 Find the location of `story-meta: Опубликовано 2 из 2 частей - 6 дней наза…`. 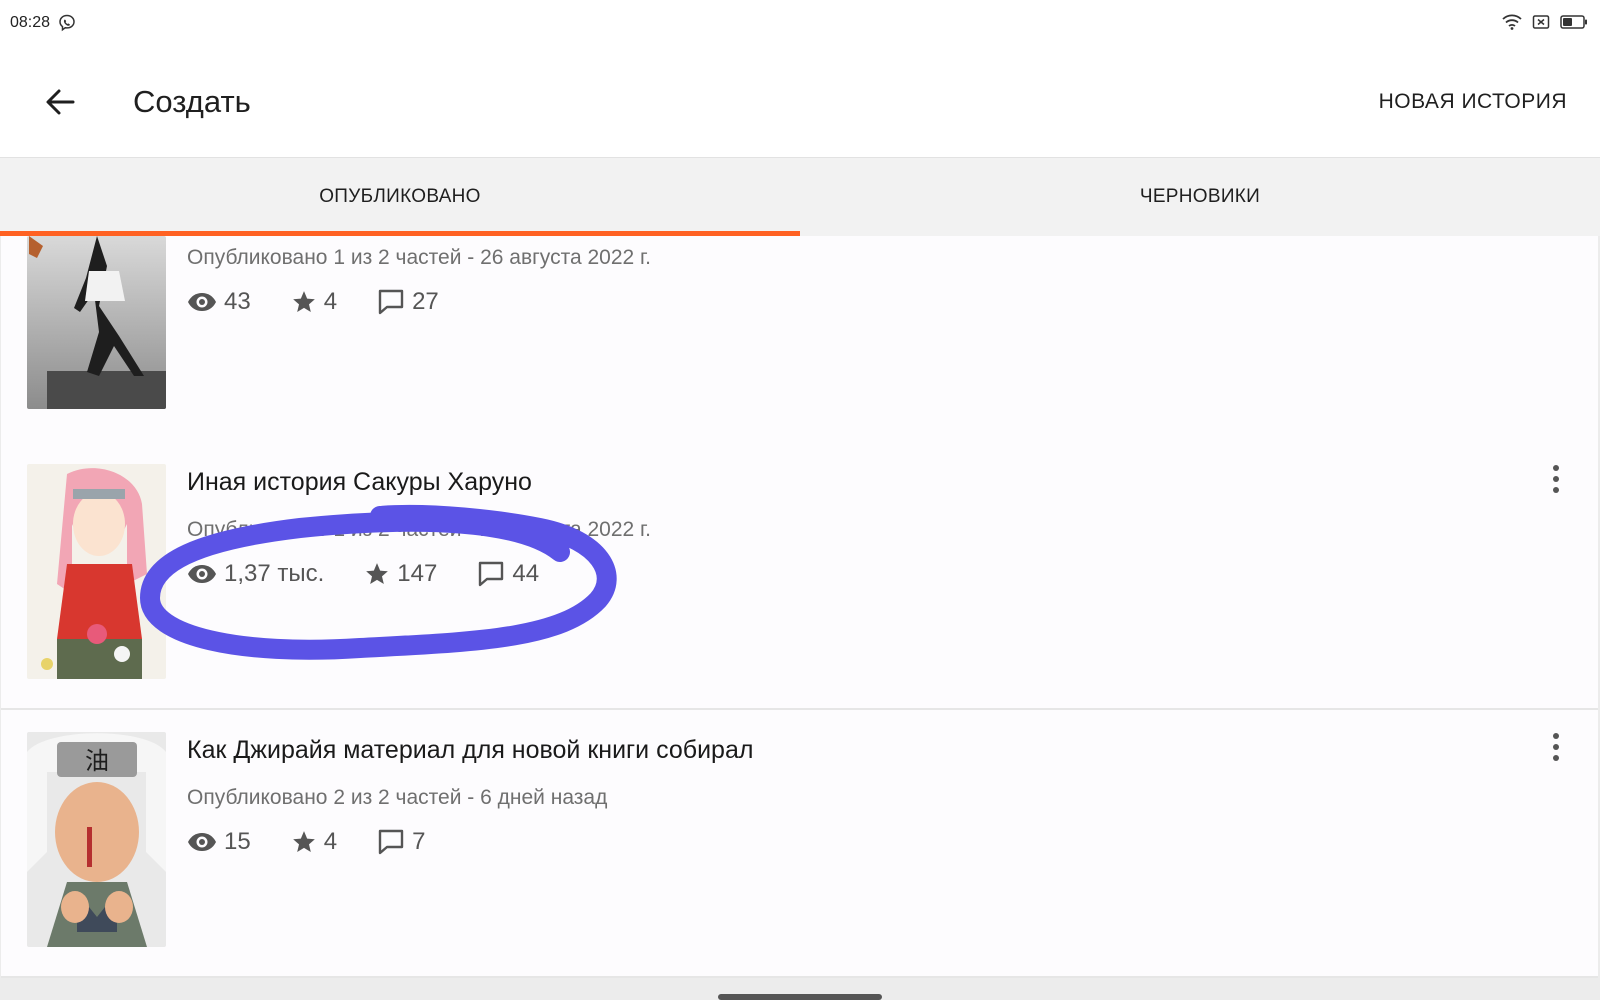

story-meta: Опубликовано 2 из 2 частей - 6 дней наза… is located at coordinates (397, 797).